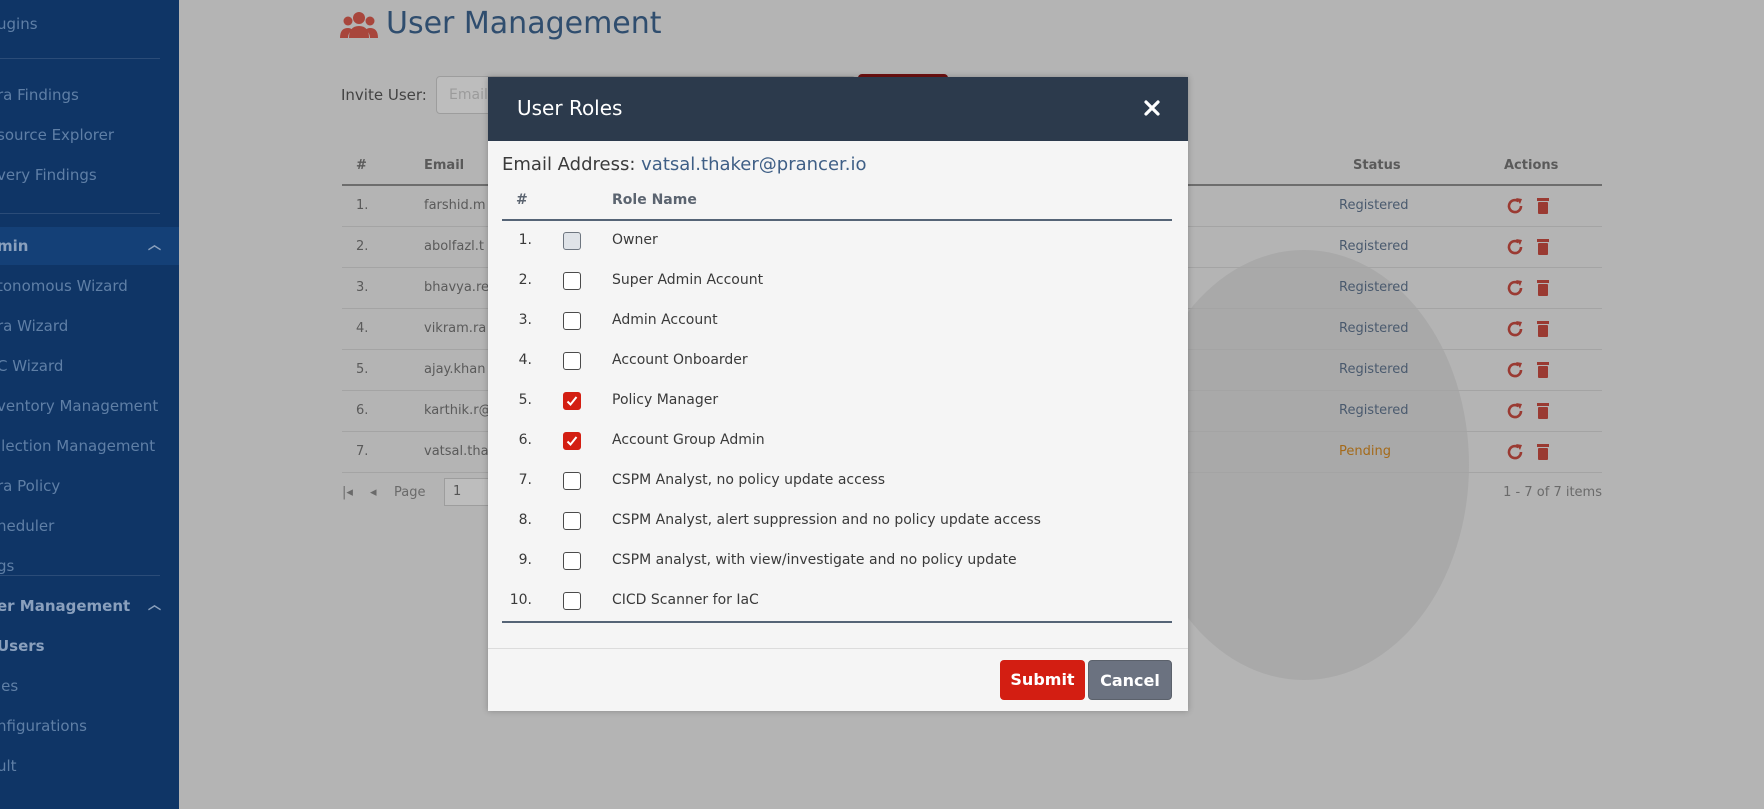 The width and height of the screenshot is (1764, 809). I want to click on sidebar-item: llection Management, so click(89, 446).